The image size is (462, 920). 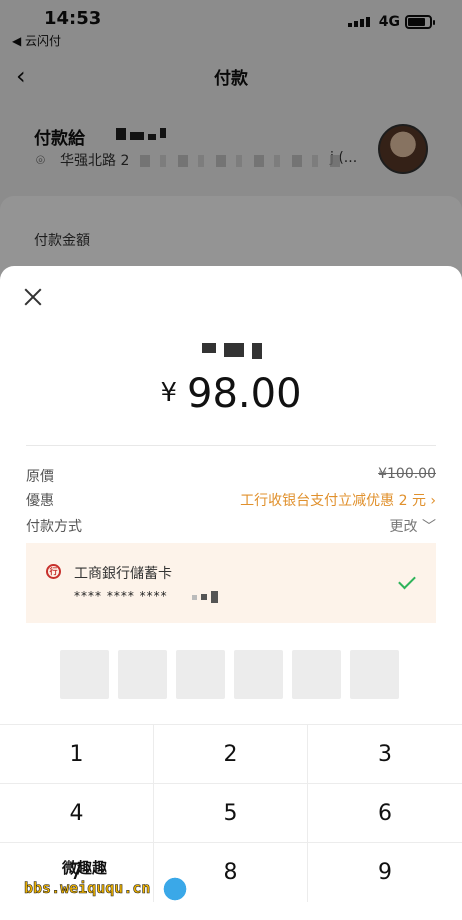 What do you see at coordinates (385, 754) in the screenshot?
I see `key-3: 3` at bounding box center [385, 754].